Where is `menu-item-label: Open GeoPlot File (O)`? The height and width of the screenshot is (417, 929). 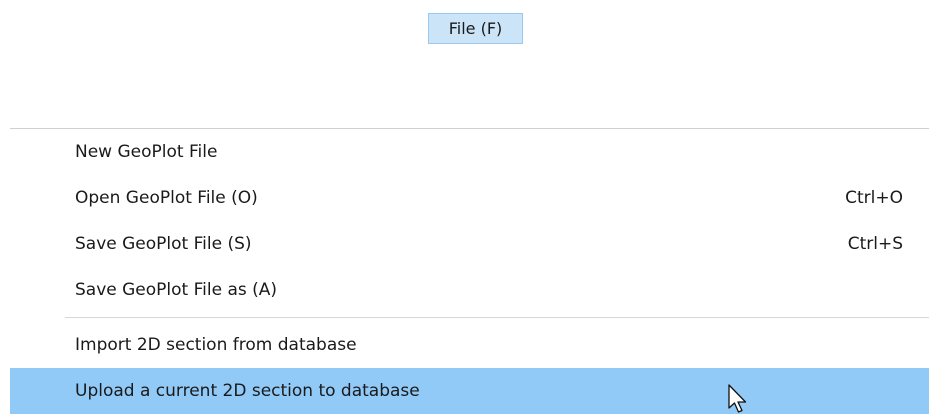
menu-item-label: Open GeoPlot File (O) is located at coordinates (166, 198).